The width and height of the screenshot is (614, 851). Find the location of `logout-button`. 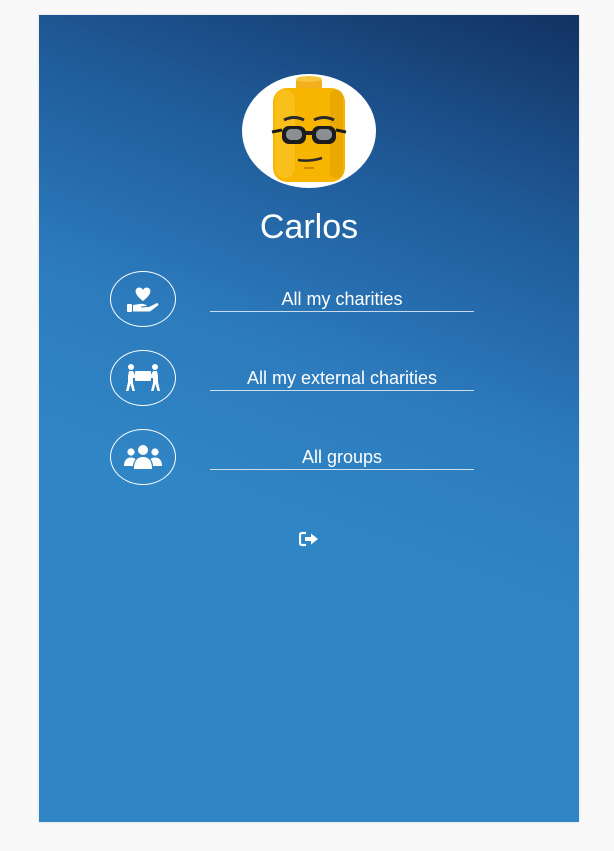

logout-button is located at coordinates (309, 539).